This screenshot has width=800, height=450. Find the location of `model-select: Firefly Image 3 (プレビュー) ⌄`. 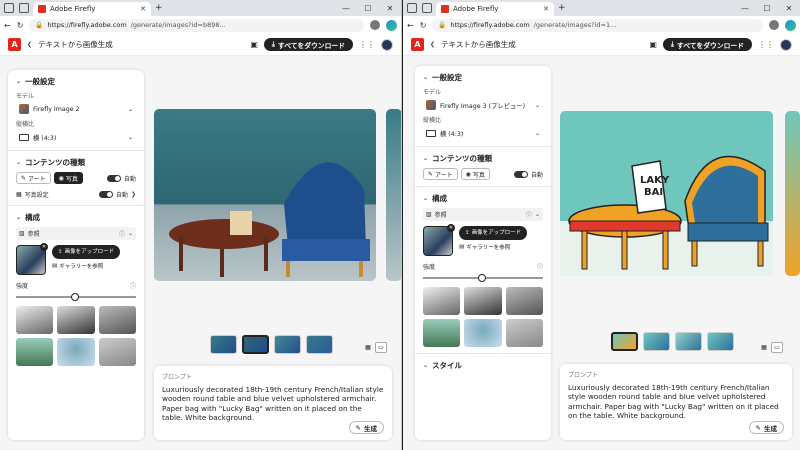

model-select: Firefly Image 3 (プレビュー) ⌄ is located at coordinates (483, 105).